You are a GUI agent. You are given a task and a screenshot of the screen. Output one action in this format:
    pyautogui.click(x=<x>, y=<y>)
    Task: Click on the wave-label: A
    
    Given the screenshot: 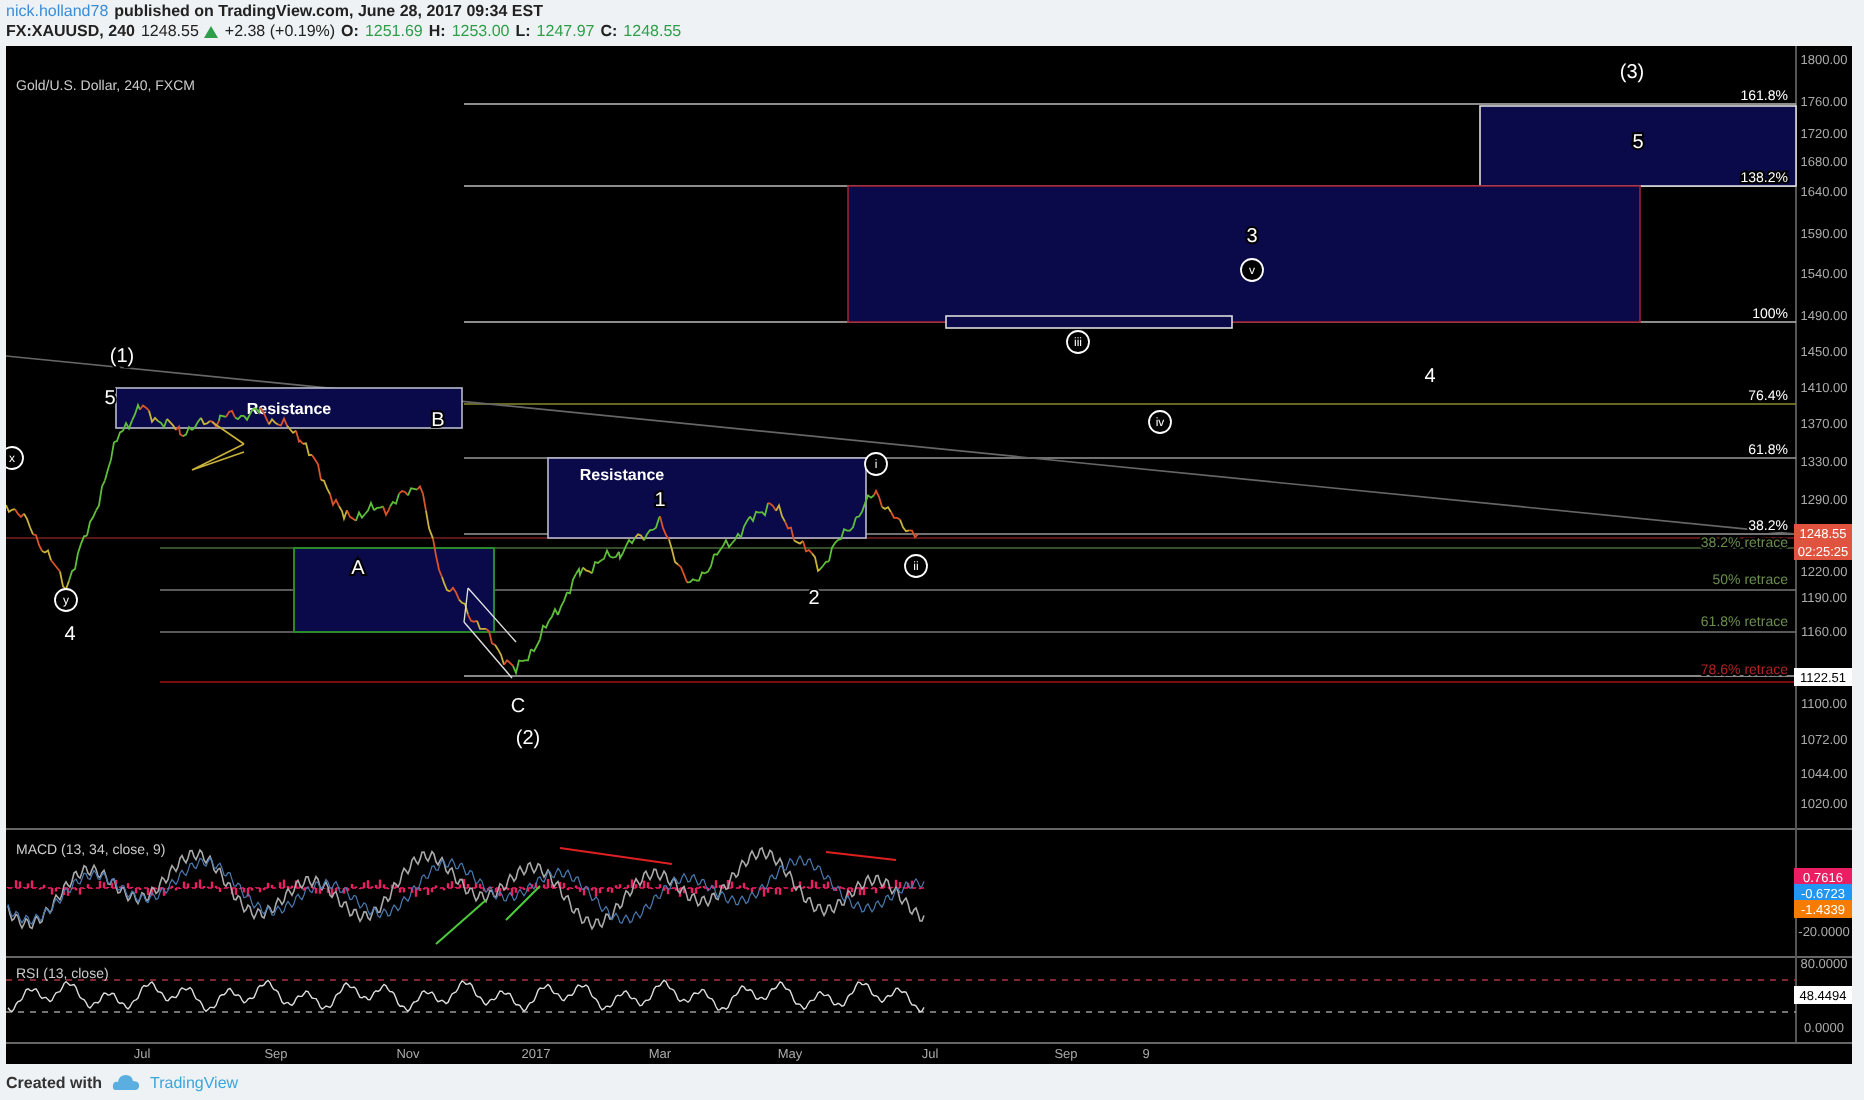 What is the action you would take?
    pyautogui.click(x=358, y=569)
    